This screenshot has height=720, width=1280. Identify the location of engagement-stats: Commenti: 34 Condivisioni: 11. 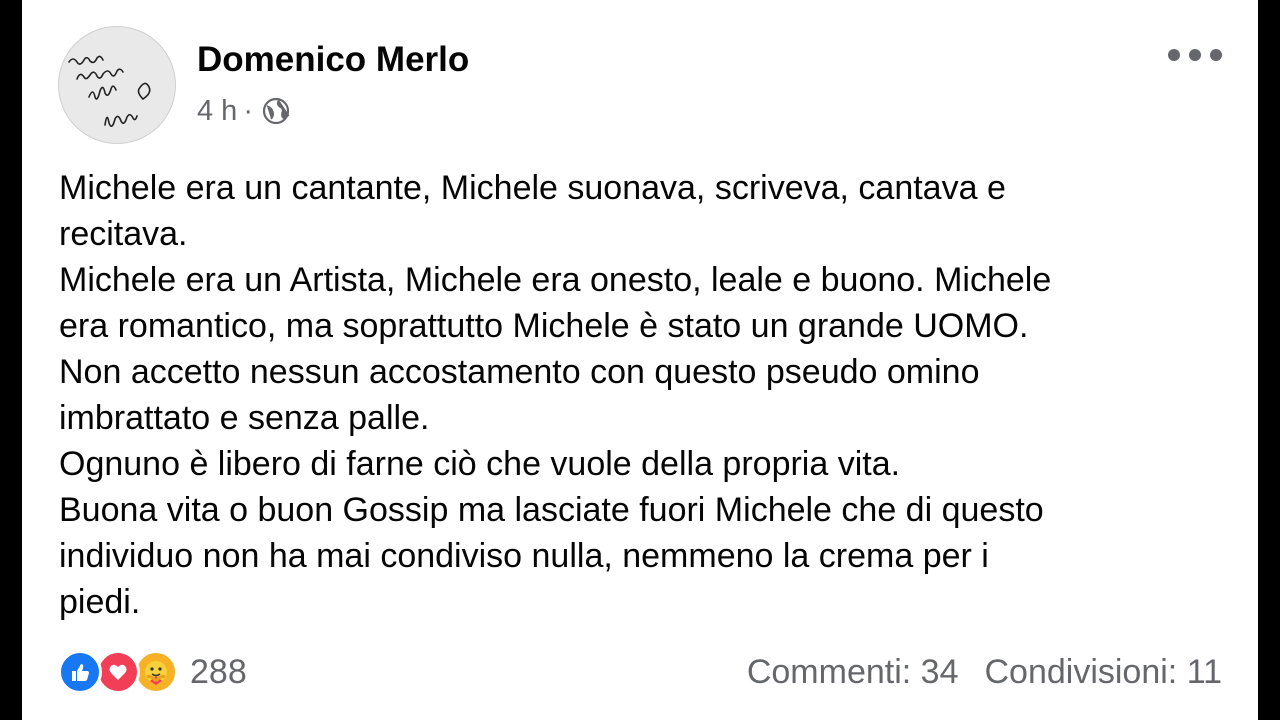
(984, 672).